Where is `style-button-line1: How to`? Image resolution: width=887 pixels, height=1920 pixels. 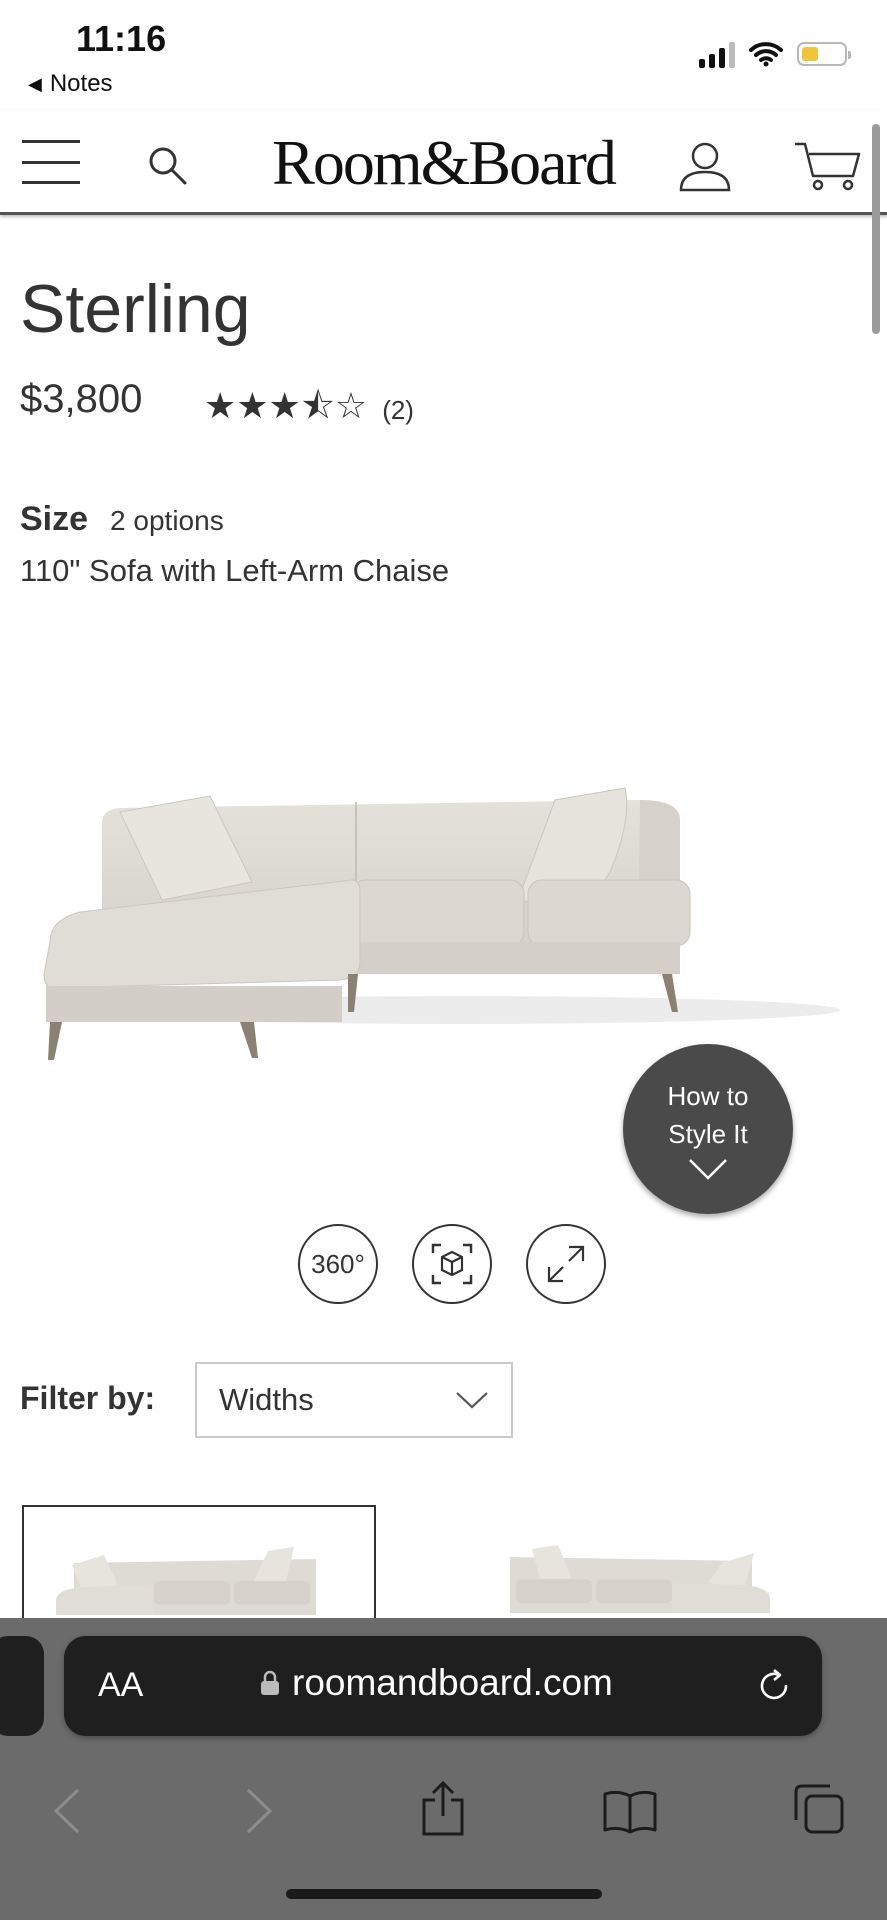 style-button-line1: How to is located at coordinates (708, 1096).